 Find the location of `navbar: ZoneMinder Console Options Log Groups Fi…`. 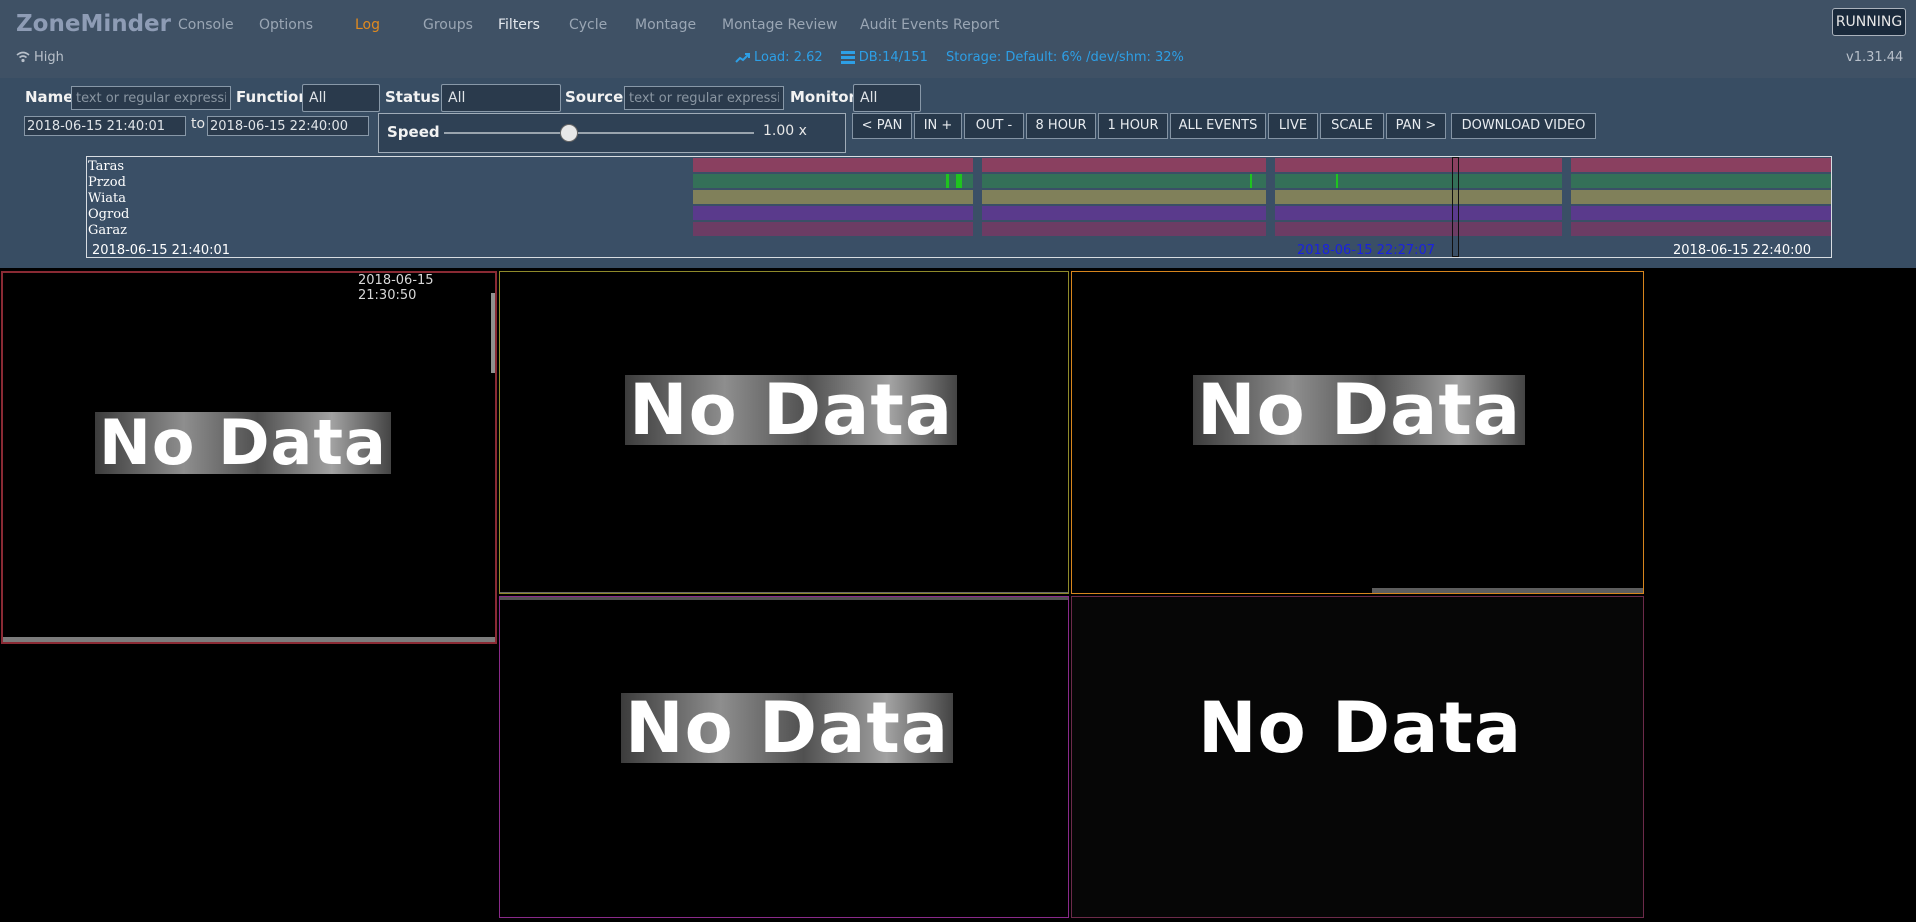

navbar: ZoneMinder Console Options Log Groups Fi… is located at coordinates (958, 39).